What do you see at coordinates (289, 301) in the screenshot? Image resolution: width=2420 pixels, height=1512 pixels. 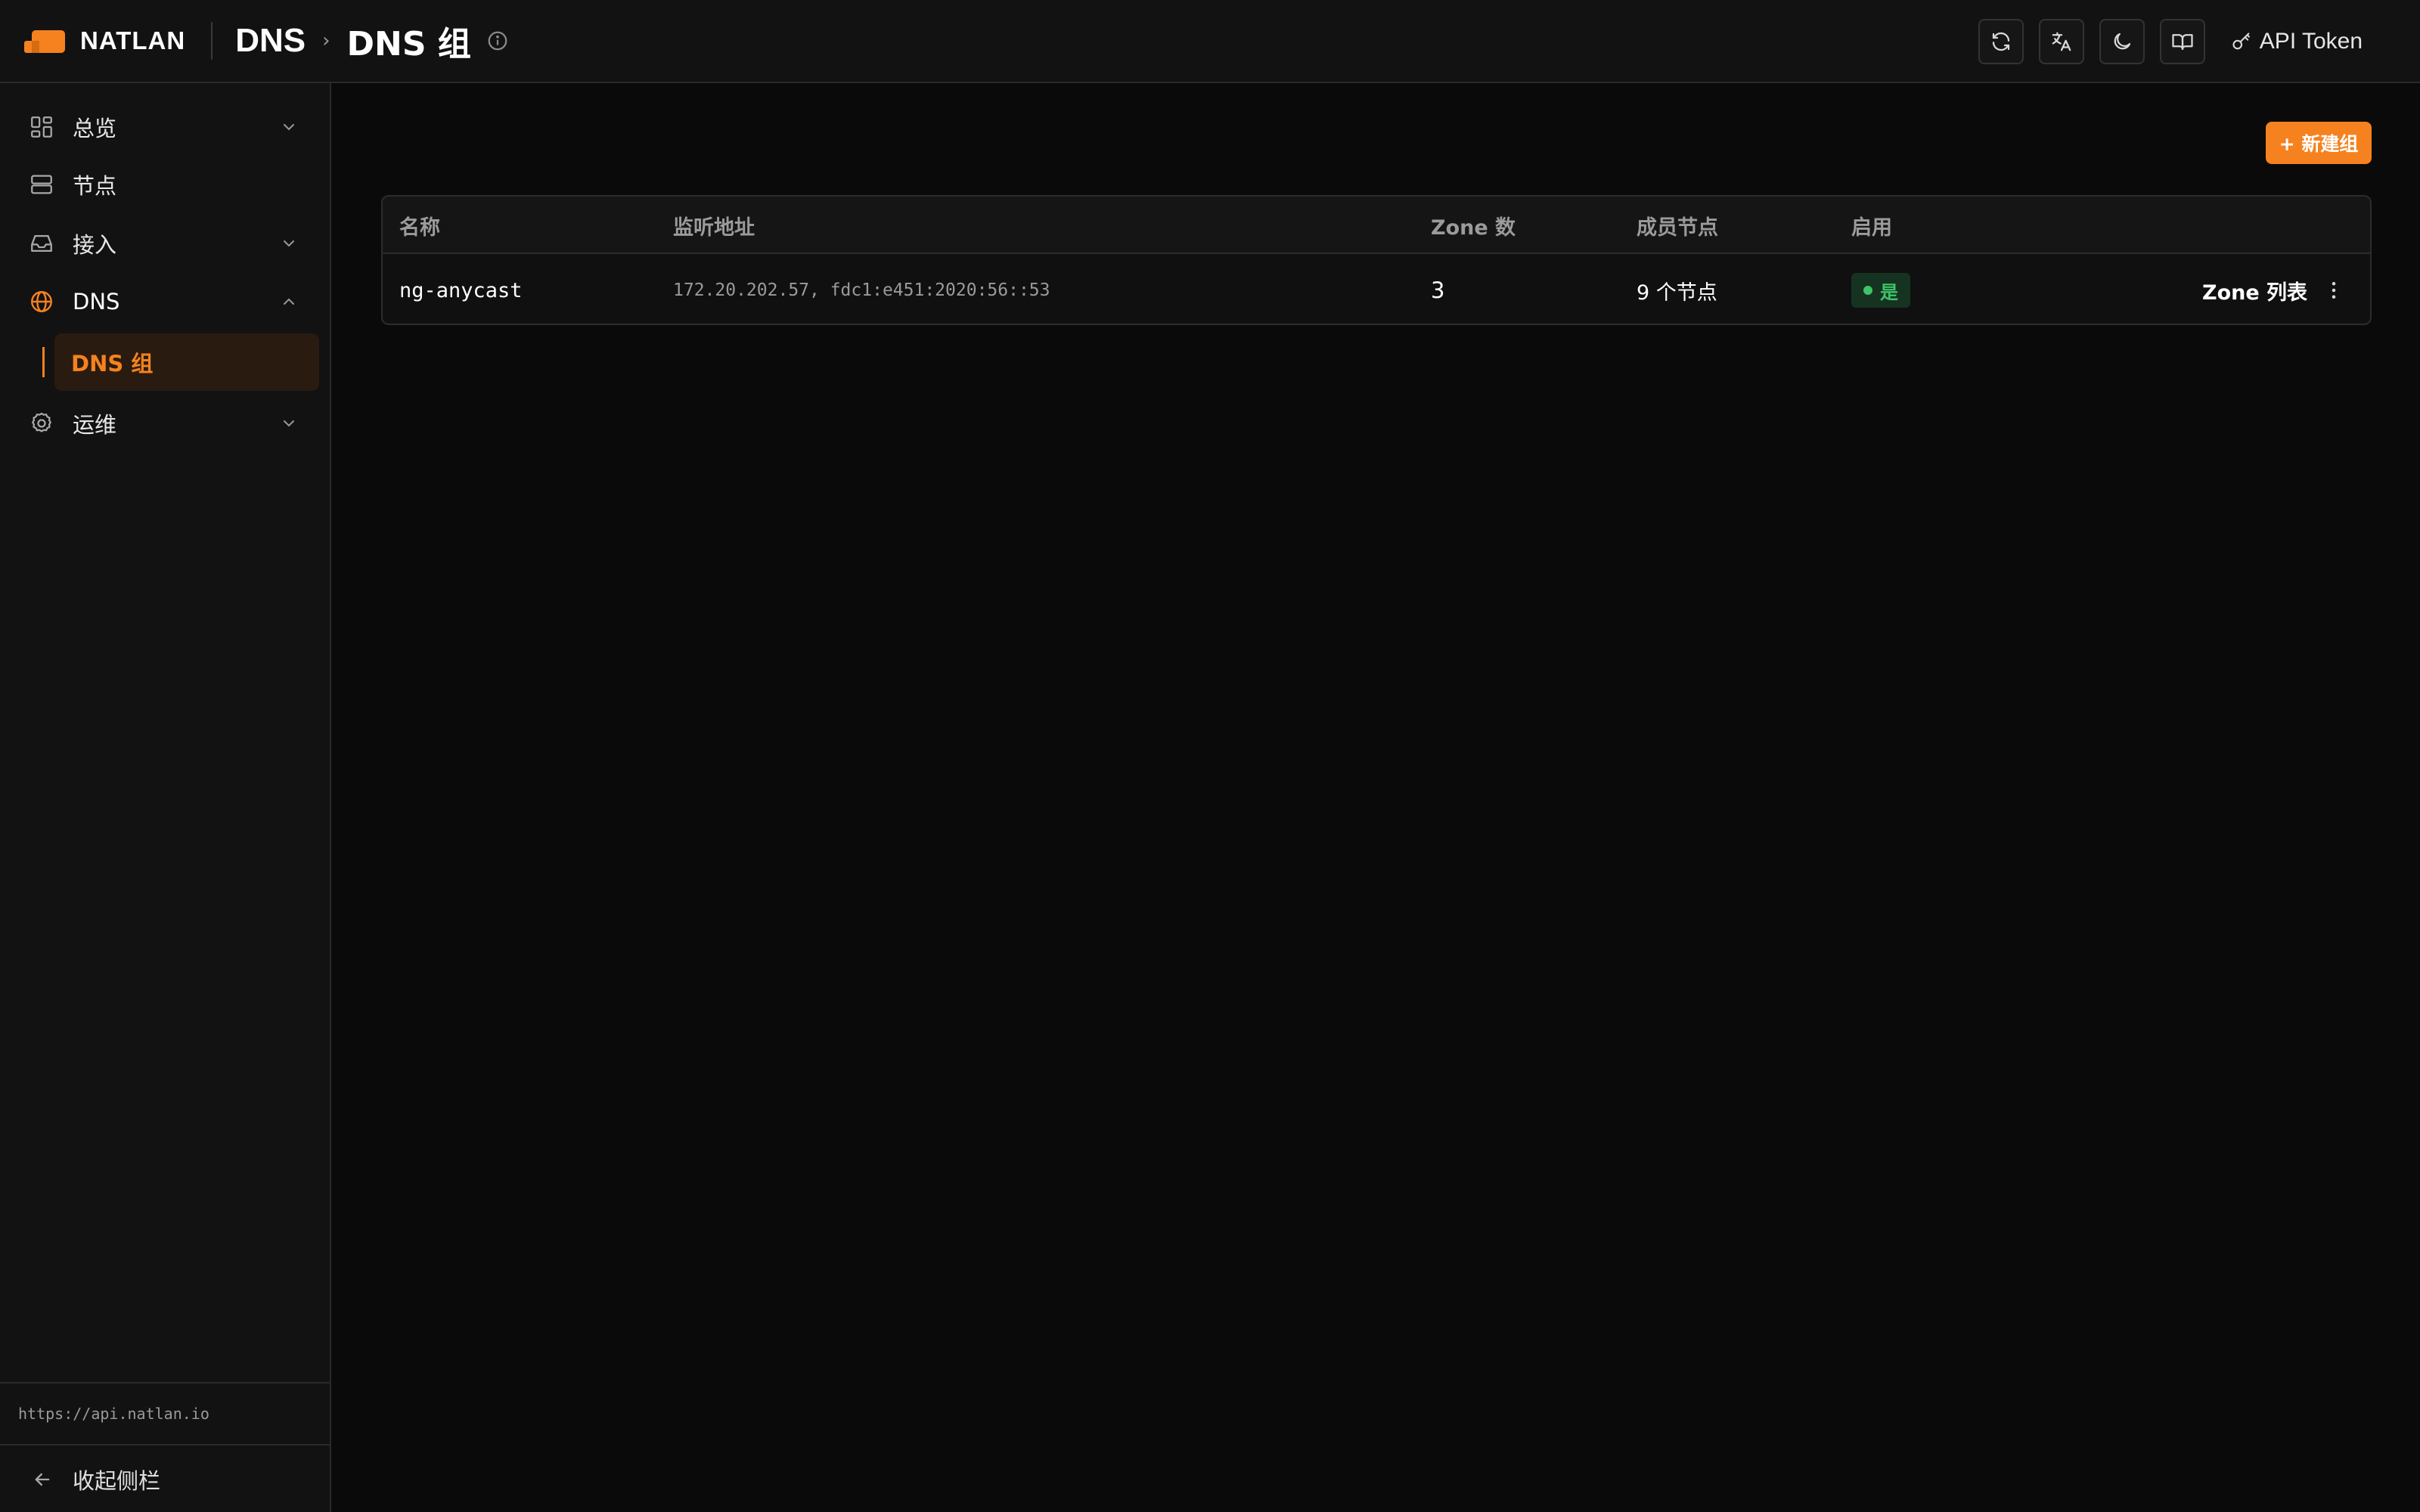 I see `chevron-up-icon` at bounding box center [289, 301].